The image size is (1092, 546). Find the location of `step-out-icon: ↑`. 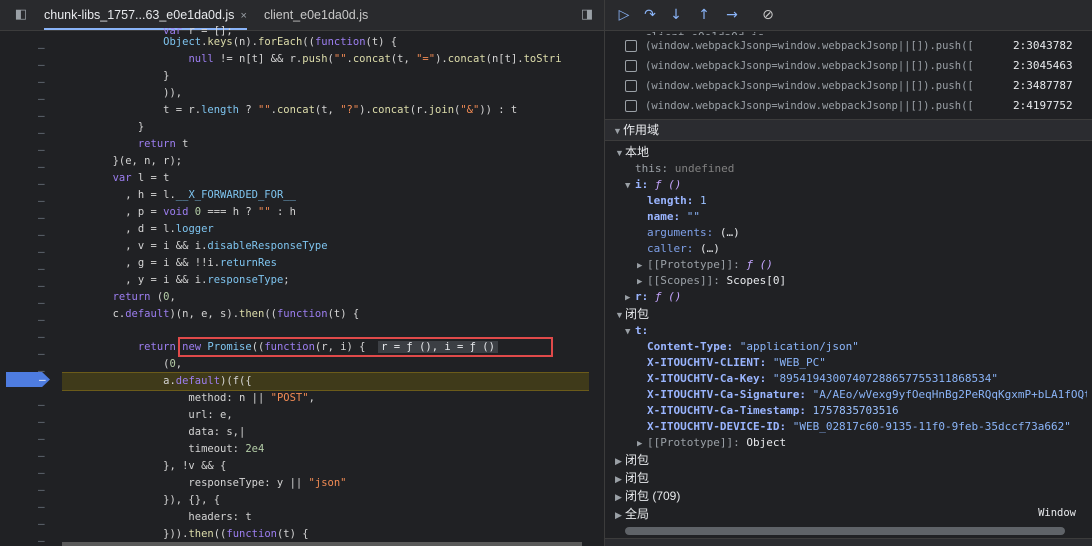

step-out-icon: ↑ is located at coordinates (704, 15).